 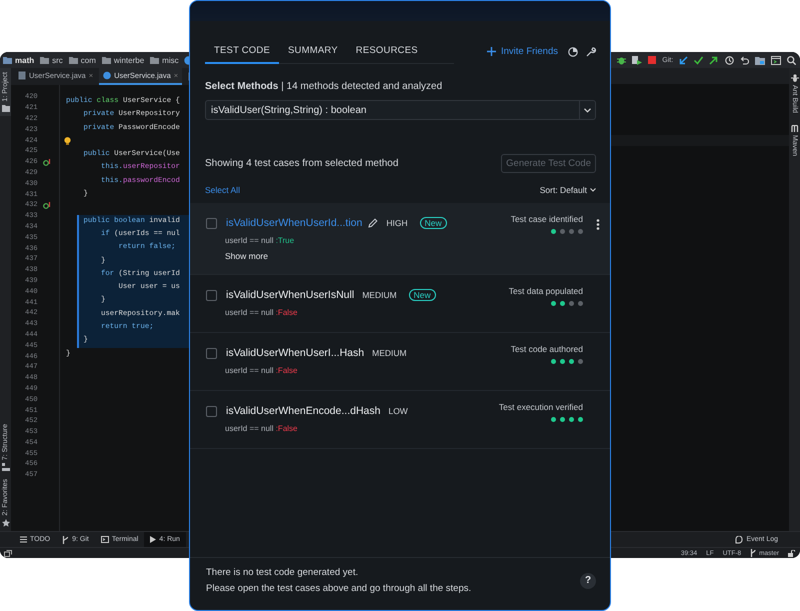 What do you see at coordinates (398, 411) in the screenshot?
I see `priority-label: LOW` at bounding box center [398, 411].